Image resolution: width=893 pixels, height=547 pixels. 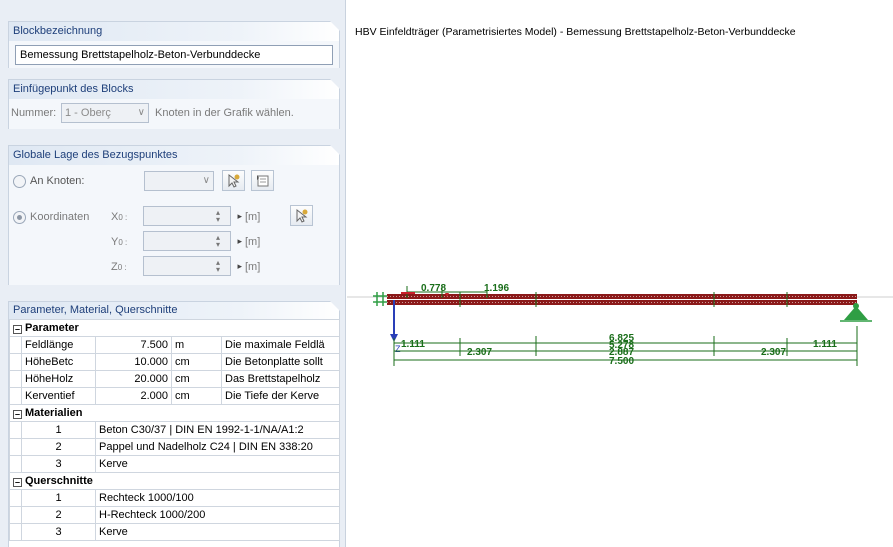 I want to click on section-row-parameter: – Parameter, so click(x=174, y=328).